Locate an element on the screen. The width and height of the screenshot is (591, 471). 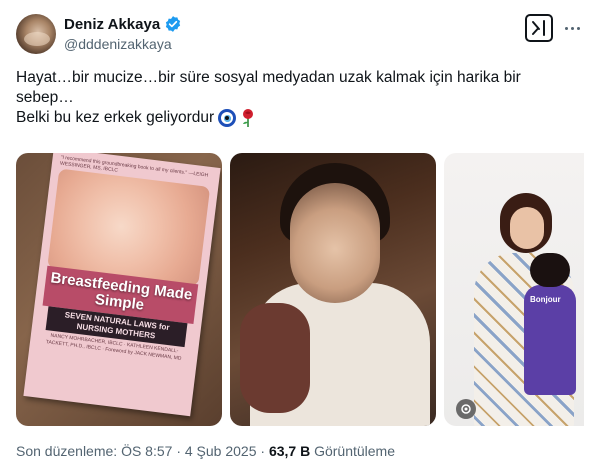
more-options-button is located at coordinates (572, 28).